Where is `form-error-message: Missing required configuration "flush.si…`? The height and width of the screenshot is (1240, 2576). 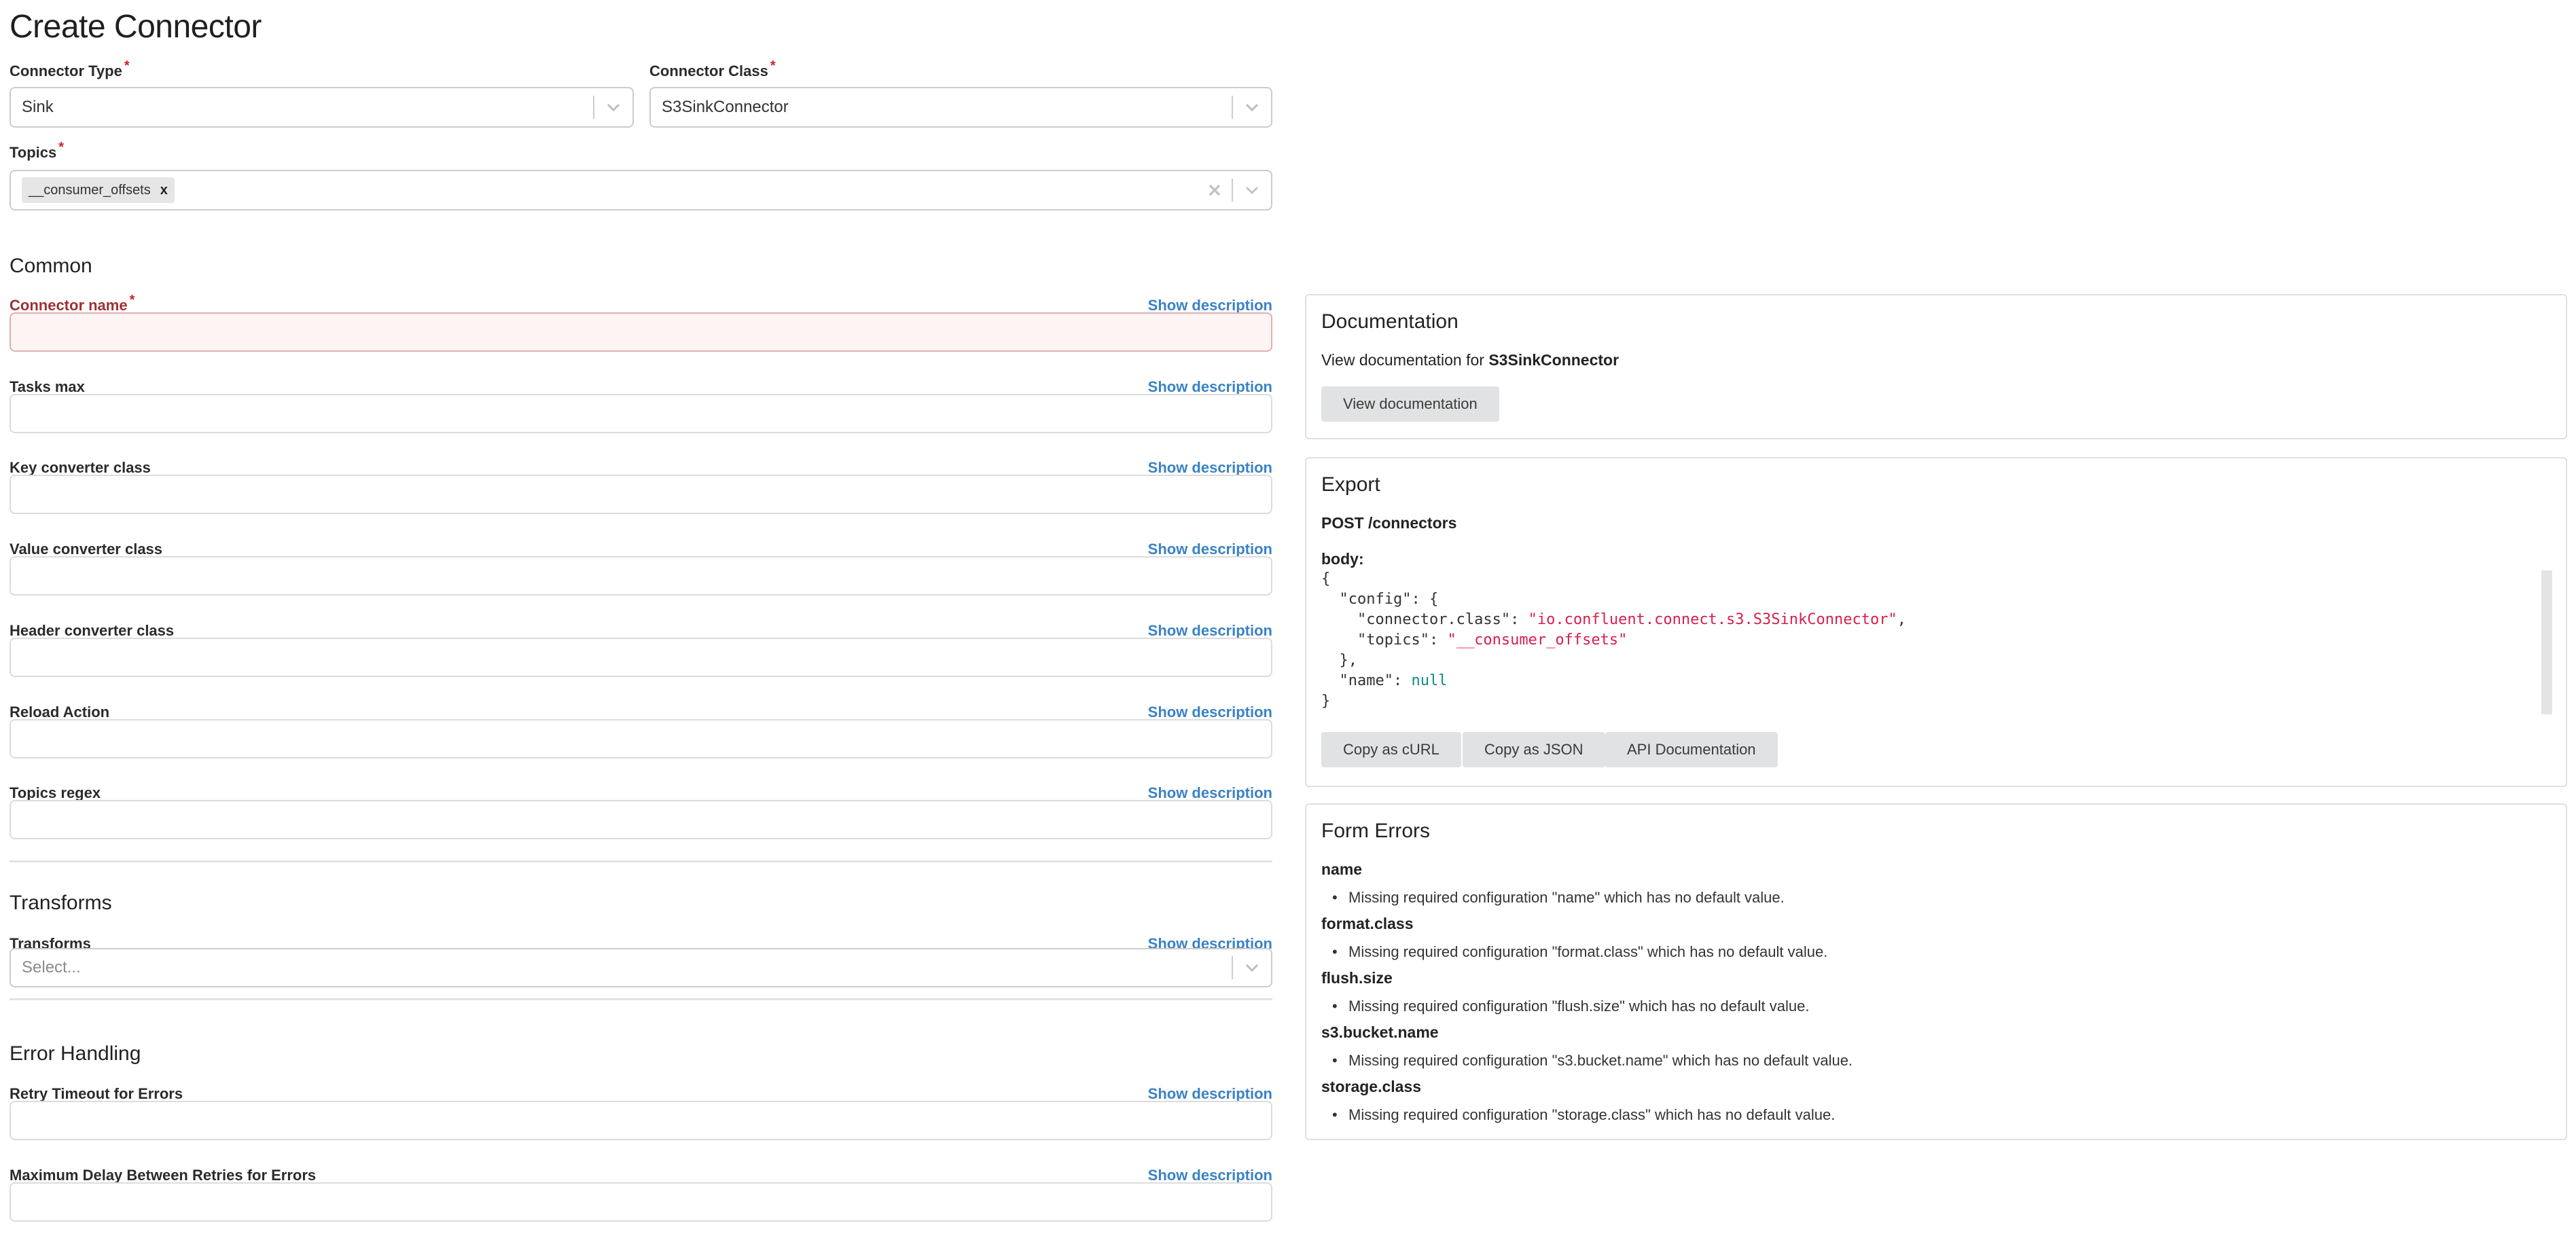 form-error-message: Missing required configuration "flush.si… is located at coordinates (1571, 1006).